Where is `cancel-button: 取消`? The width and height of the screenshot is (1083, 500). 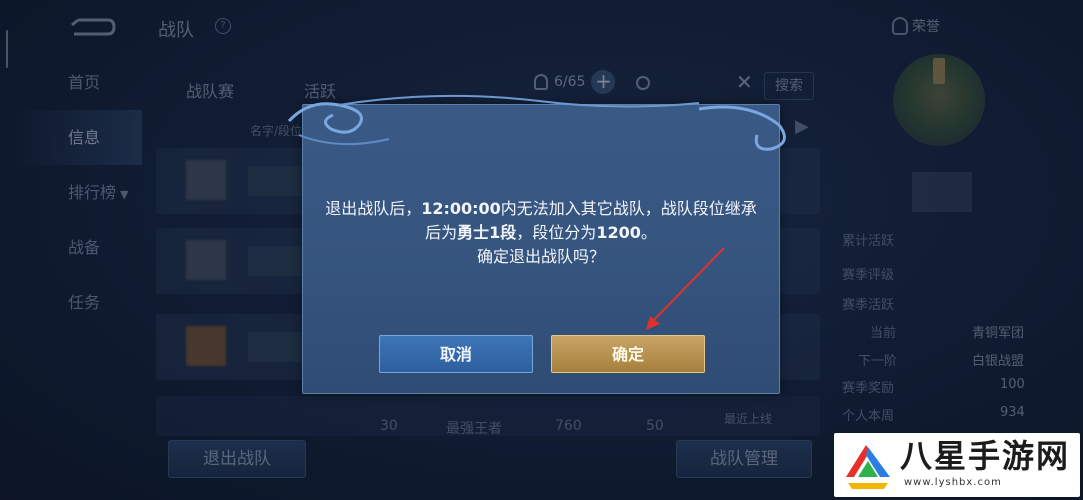 cancel-button: 取消 is located at coordinates (456, 354).